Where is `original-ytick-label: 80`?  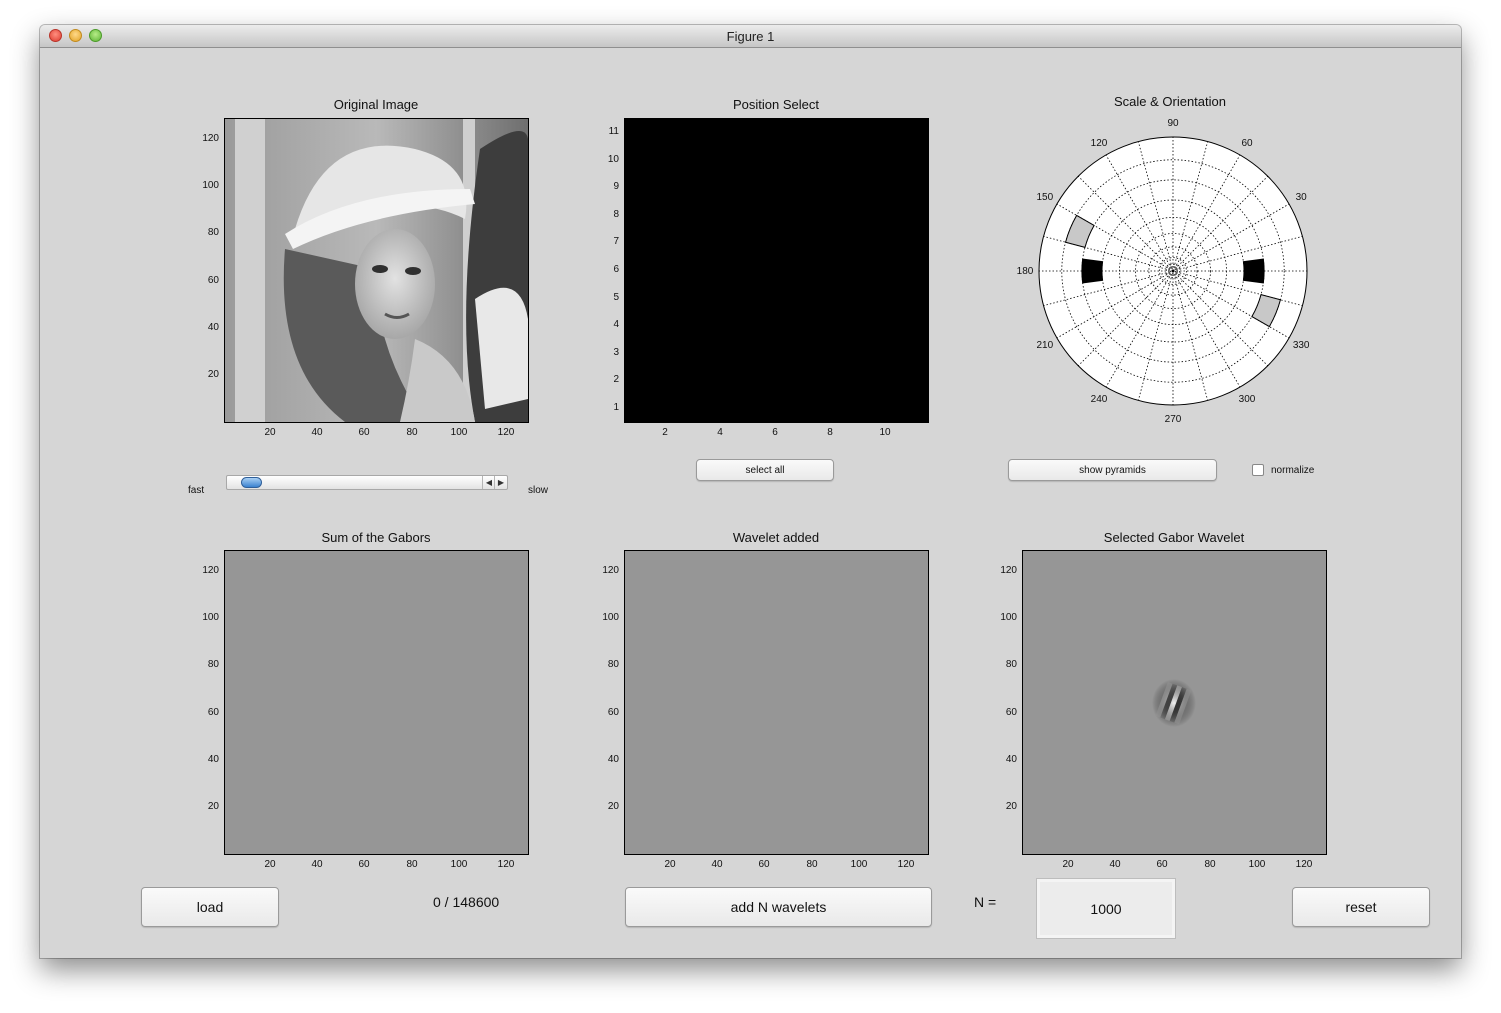
original-ytick-label: 80 is located at coordinates (213, 232).